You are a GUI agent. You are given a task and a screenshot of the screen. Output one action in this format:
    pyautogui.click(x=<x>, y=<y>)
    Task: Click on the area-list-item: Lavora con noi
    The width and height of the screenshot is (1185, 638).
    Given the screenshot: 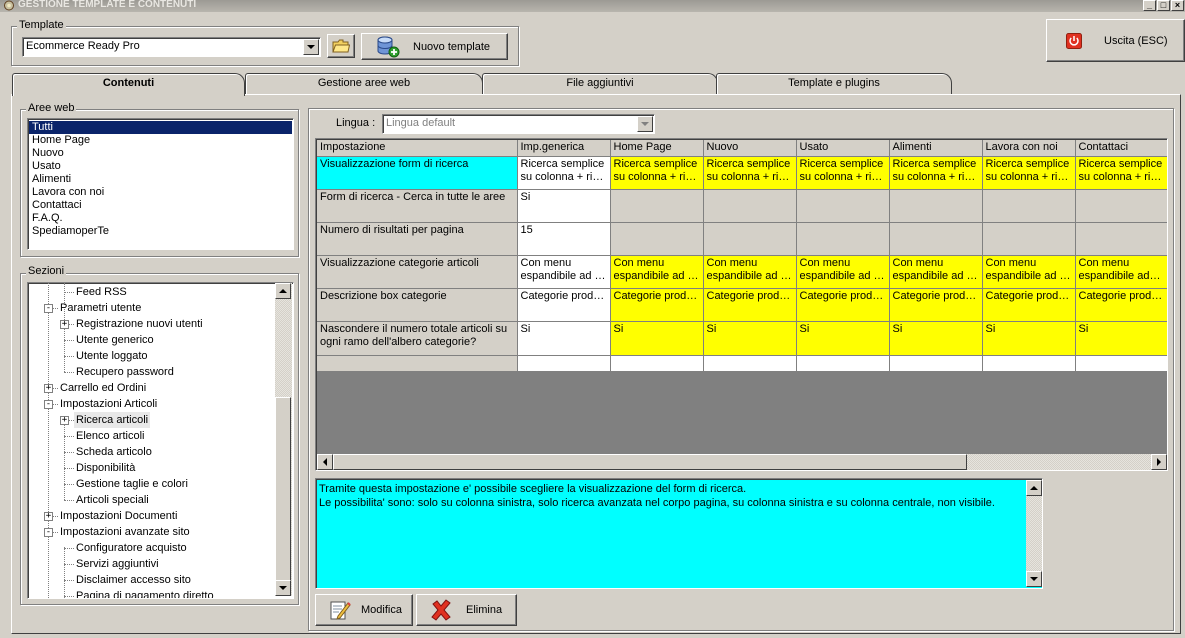 What is the action you would take?
    pyautogui.click(x=160, y=192)
    